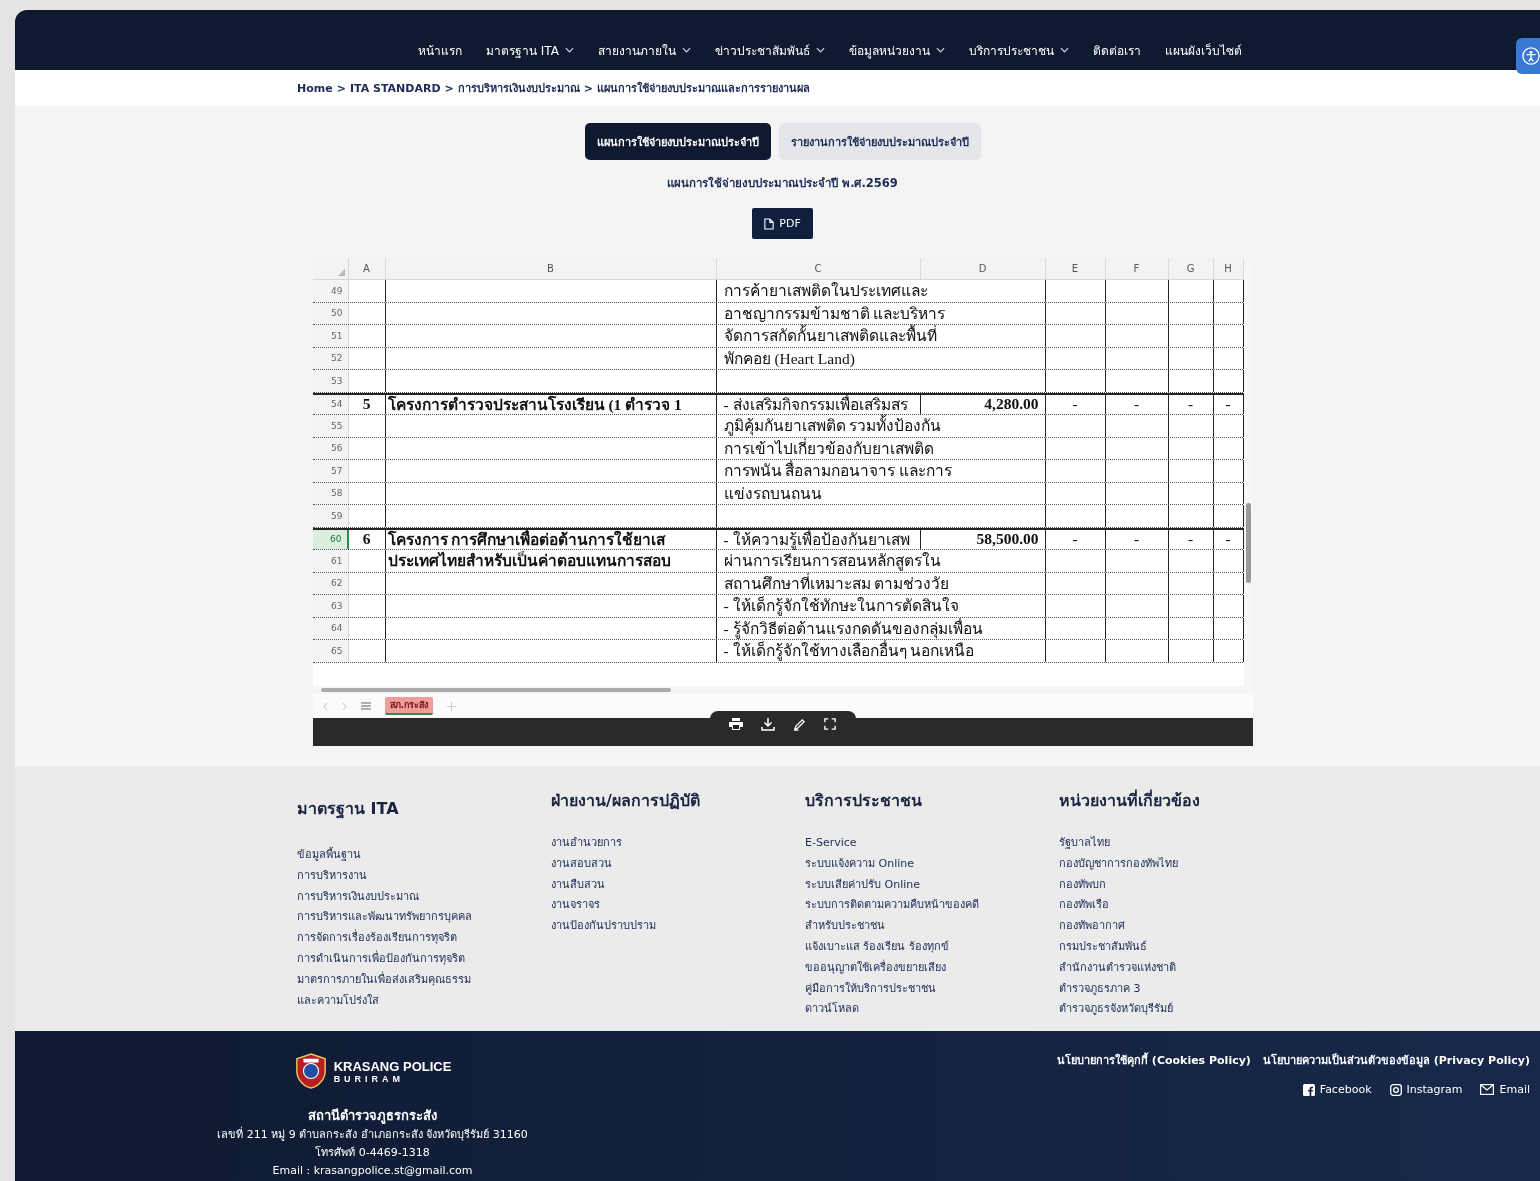 Image resolution: width=1540 pixels, height=1181 pixels. Describe the element at coordinates (341, 272) in the screenshot. I see `select-all-icon` at that location.